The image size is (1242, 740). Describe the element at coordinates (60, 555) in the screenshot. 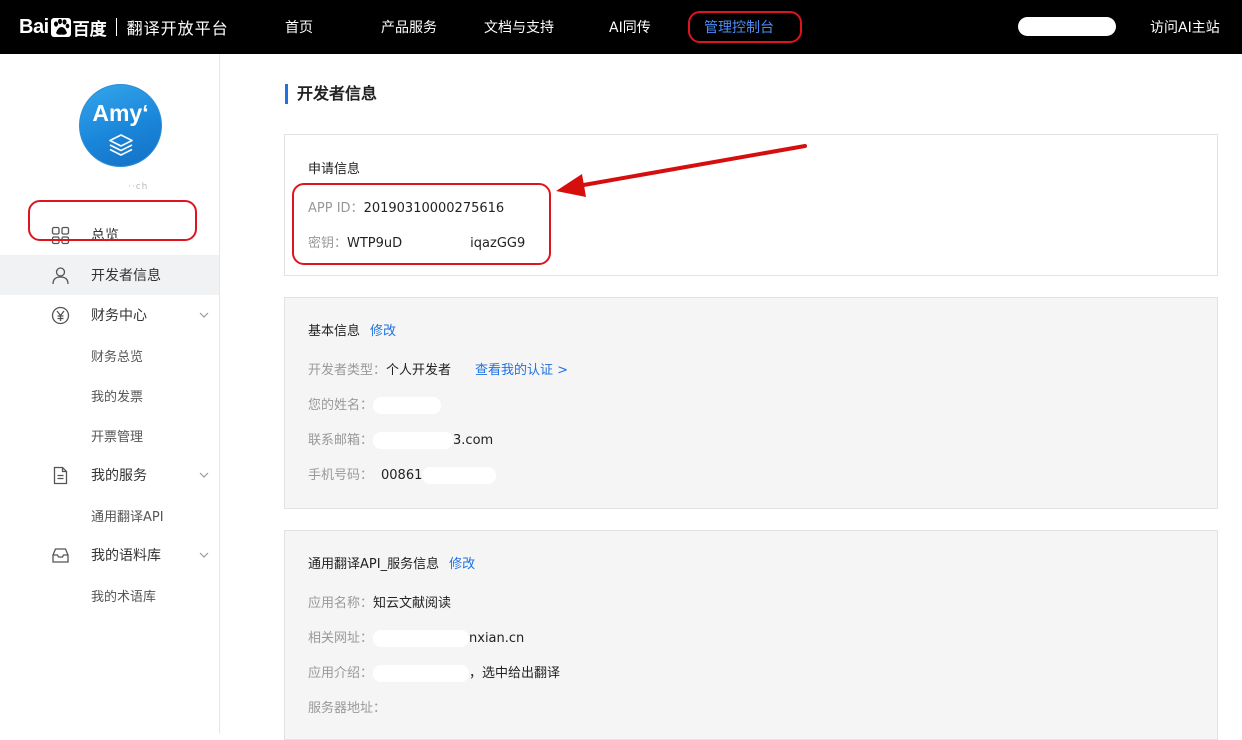

I see `inbox-icon` at that location.